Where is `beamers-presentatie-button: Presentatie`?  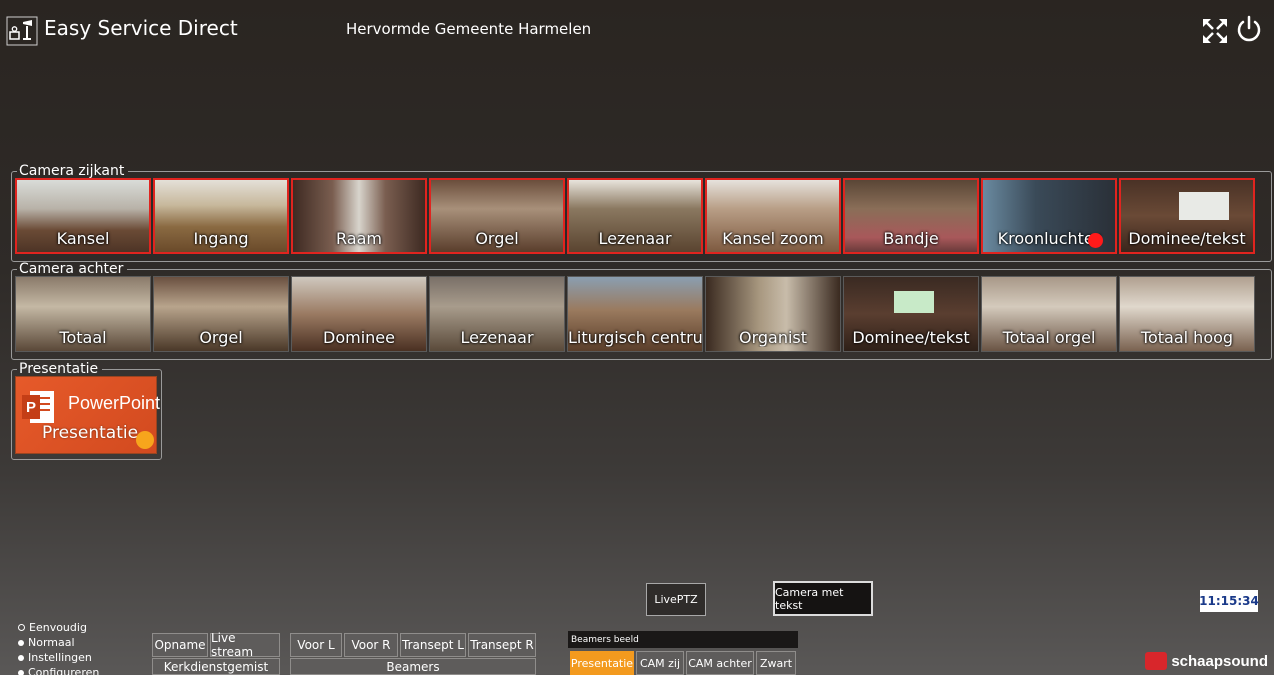
beamers-presentatie-button: Presentatie is located at coordinates (602, 663).